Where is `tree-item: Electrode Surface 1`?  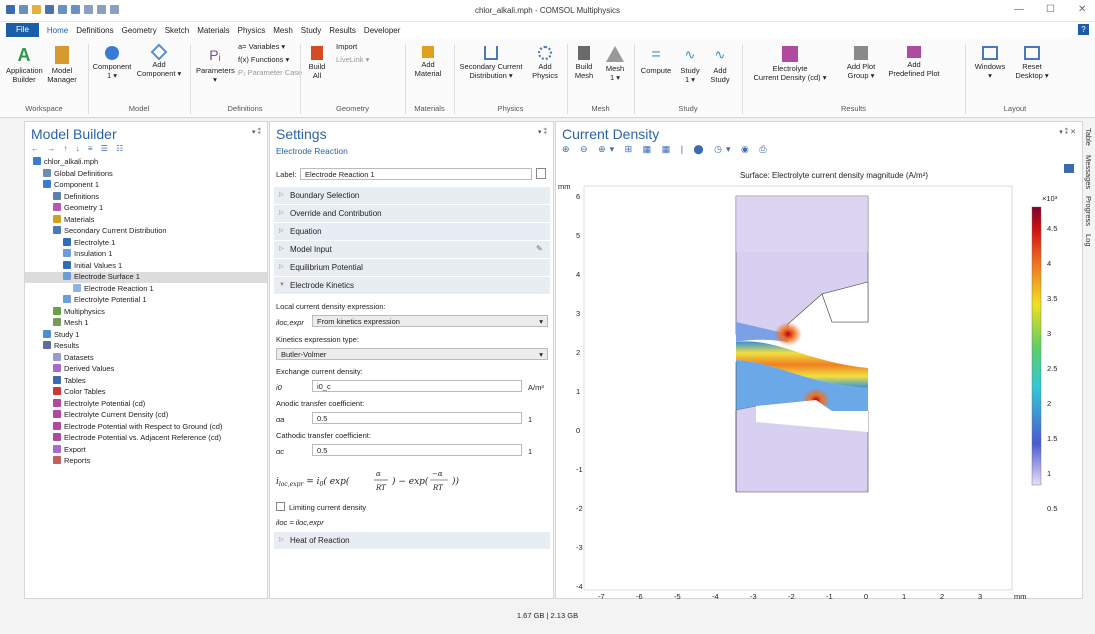 tree-item: Electrode Surface 1 is located at coordinates (101, 277).